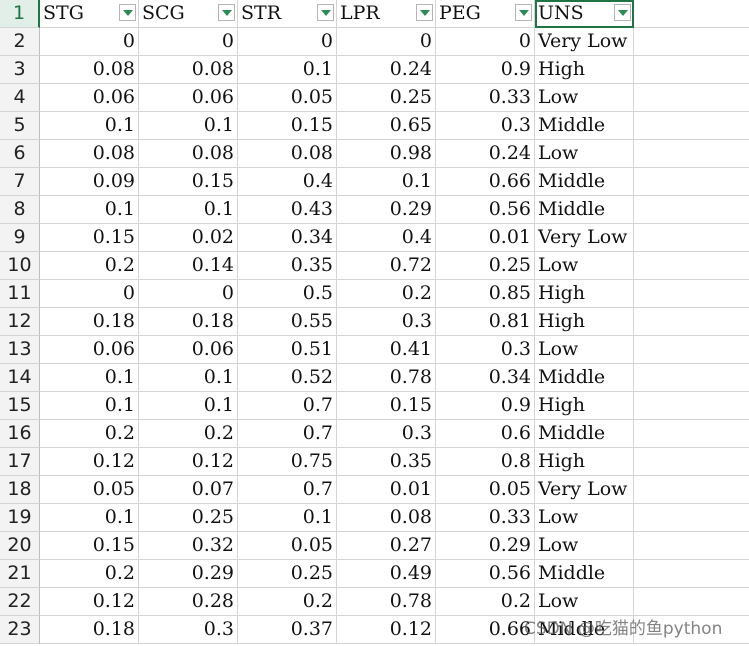 The height and width of the screenshot is (646, 749). I want to click on table-cell-str: 0, so click(287, 42).